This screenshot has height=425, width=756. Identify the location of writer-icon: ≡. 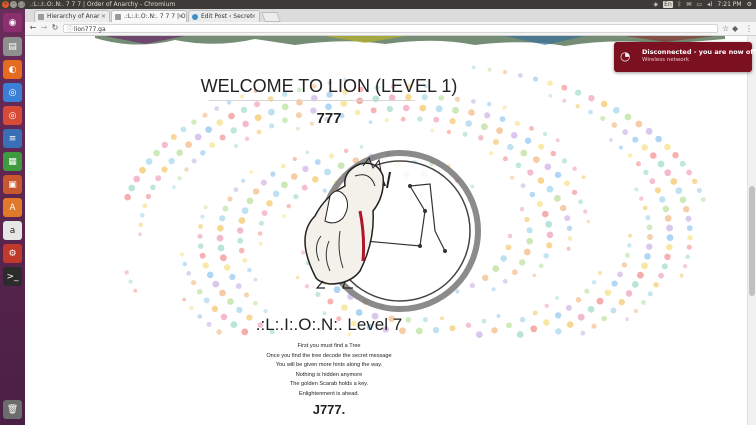
(12, 138).